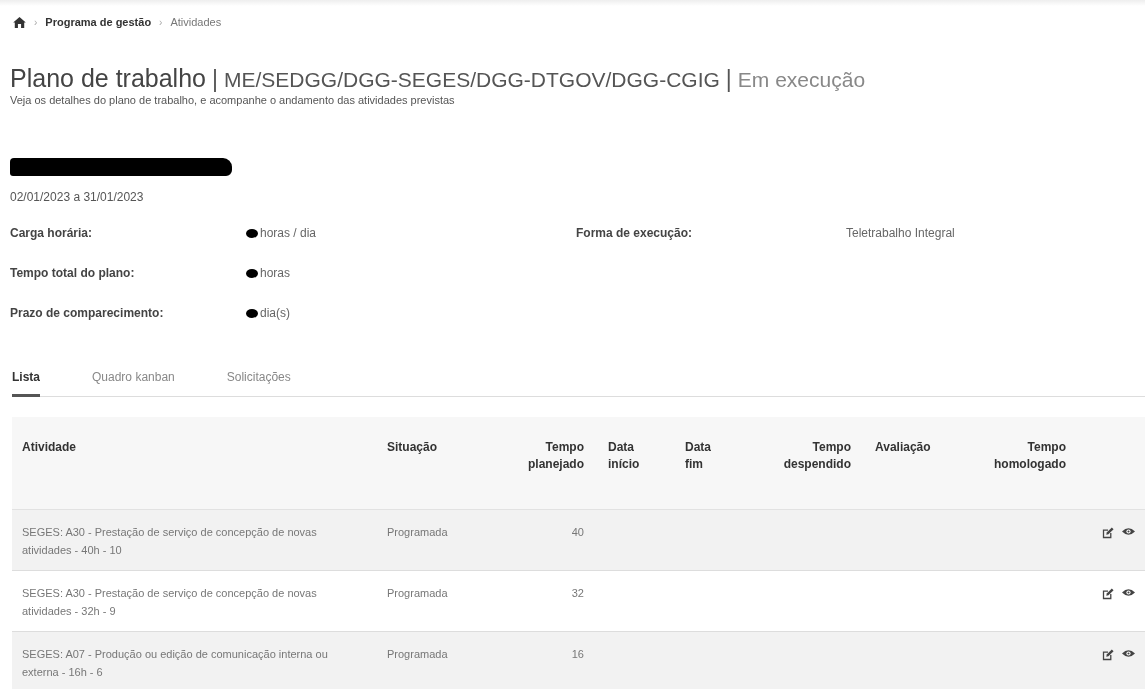  What do you see at coordinates (169, 602) in the screenshot?
I see `table-cell-text: SEGES: A30 - Prestação de serviço de concepção de novas atividades - 32h - 9` at bounding box center [169, 602].